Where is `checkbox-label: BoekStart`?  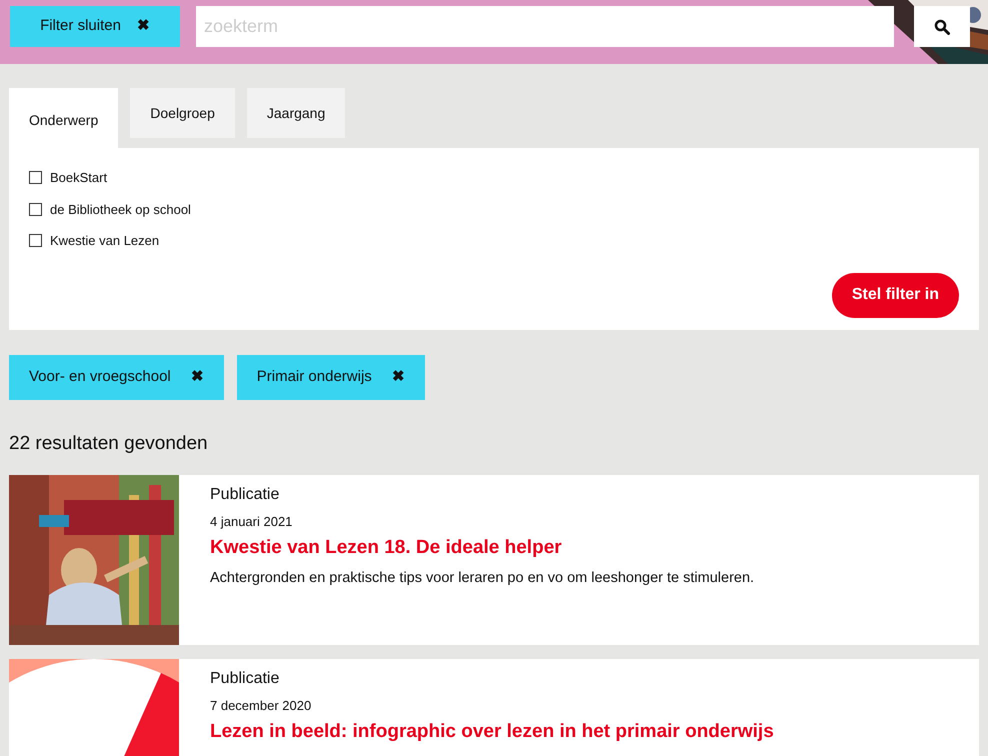
checkbox-label: BoekStart is located at coordinates (79, 178).